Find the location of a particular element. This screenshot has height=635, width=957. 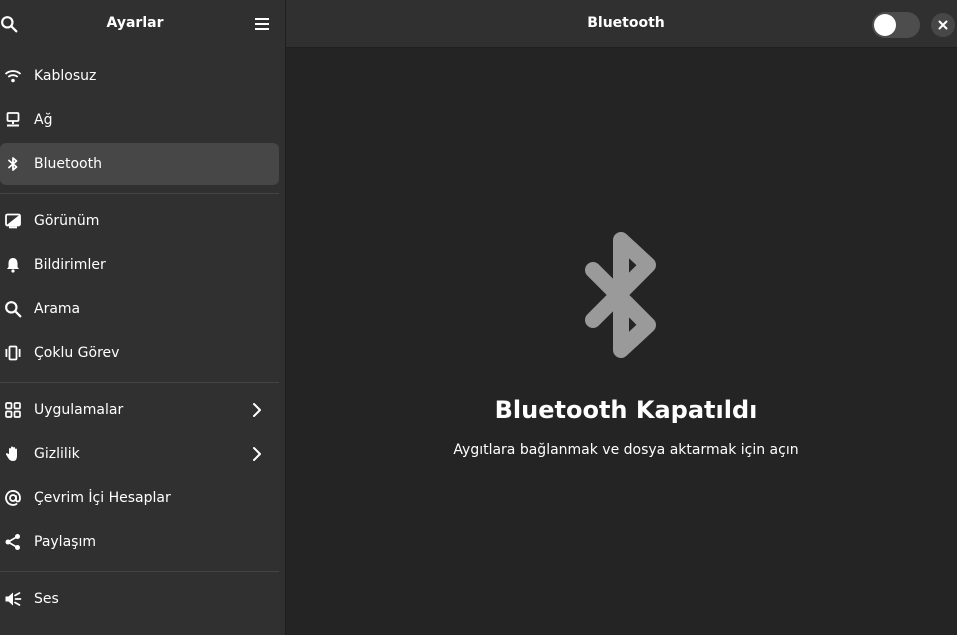

at-sign-icon is located at coordinates (13, 498).